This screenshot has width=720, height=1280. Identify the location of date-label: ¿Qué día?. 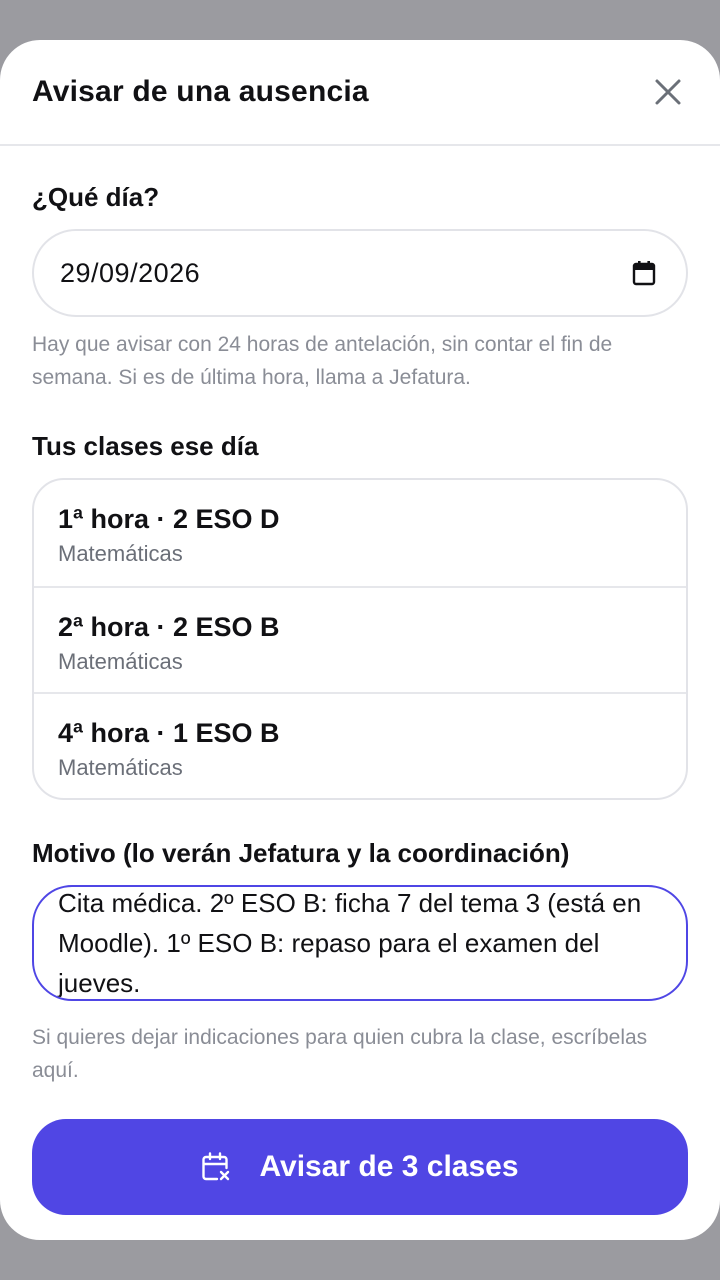
(96, 197).